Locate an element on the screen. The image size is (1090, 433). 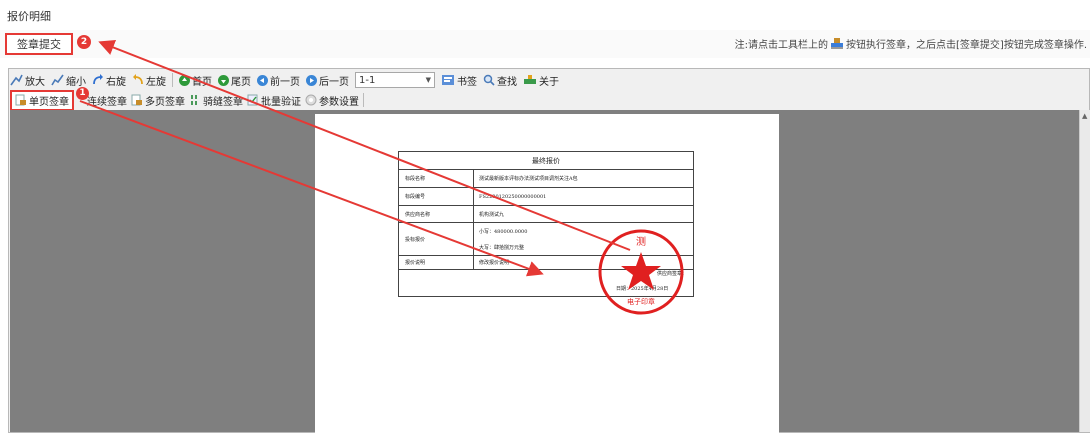
seam-sign-button: 骑缝签章 is located at coordinates (216, 100).